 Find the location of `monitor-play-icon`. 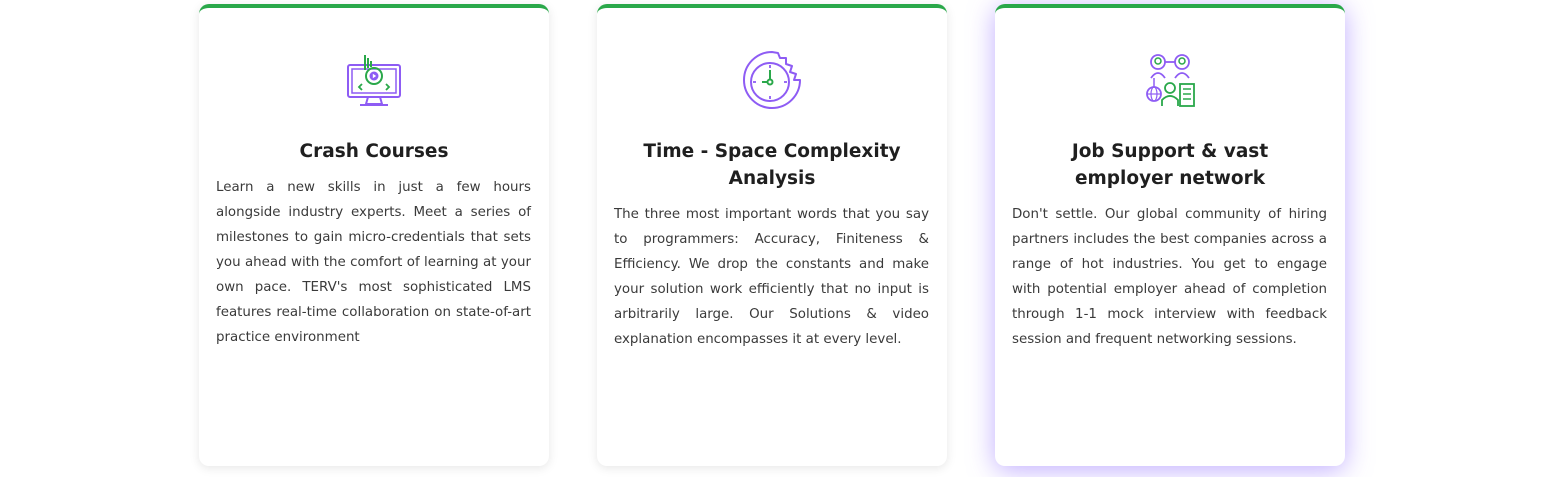

monitor-play-icon is located at coordinates (374, 80).